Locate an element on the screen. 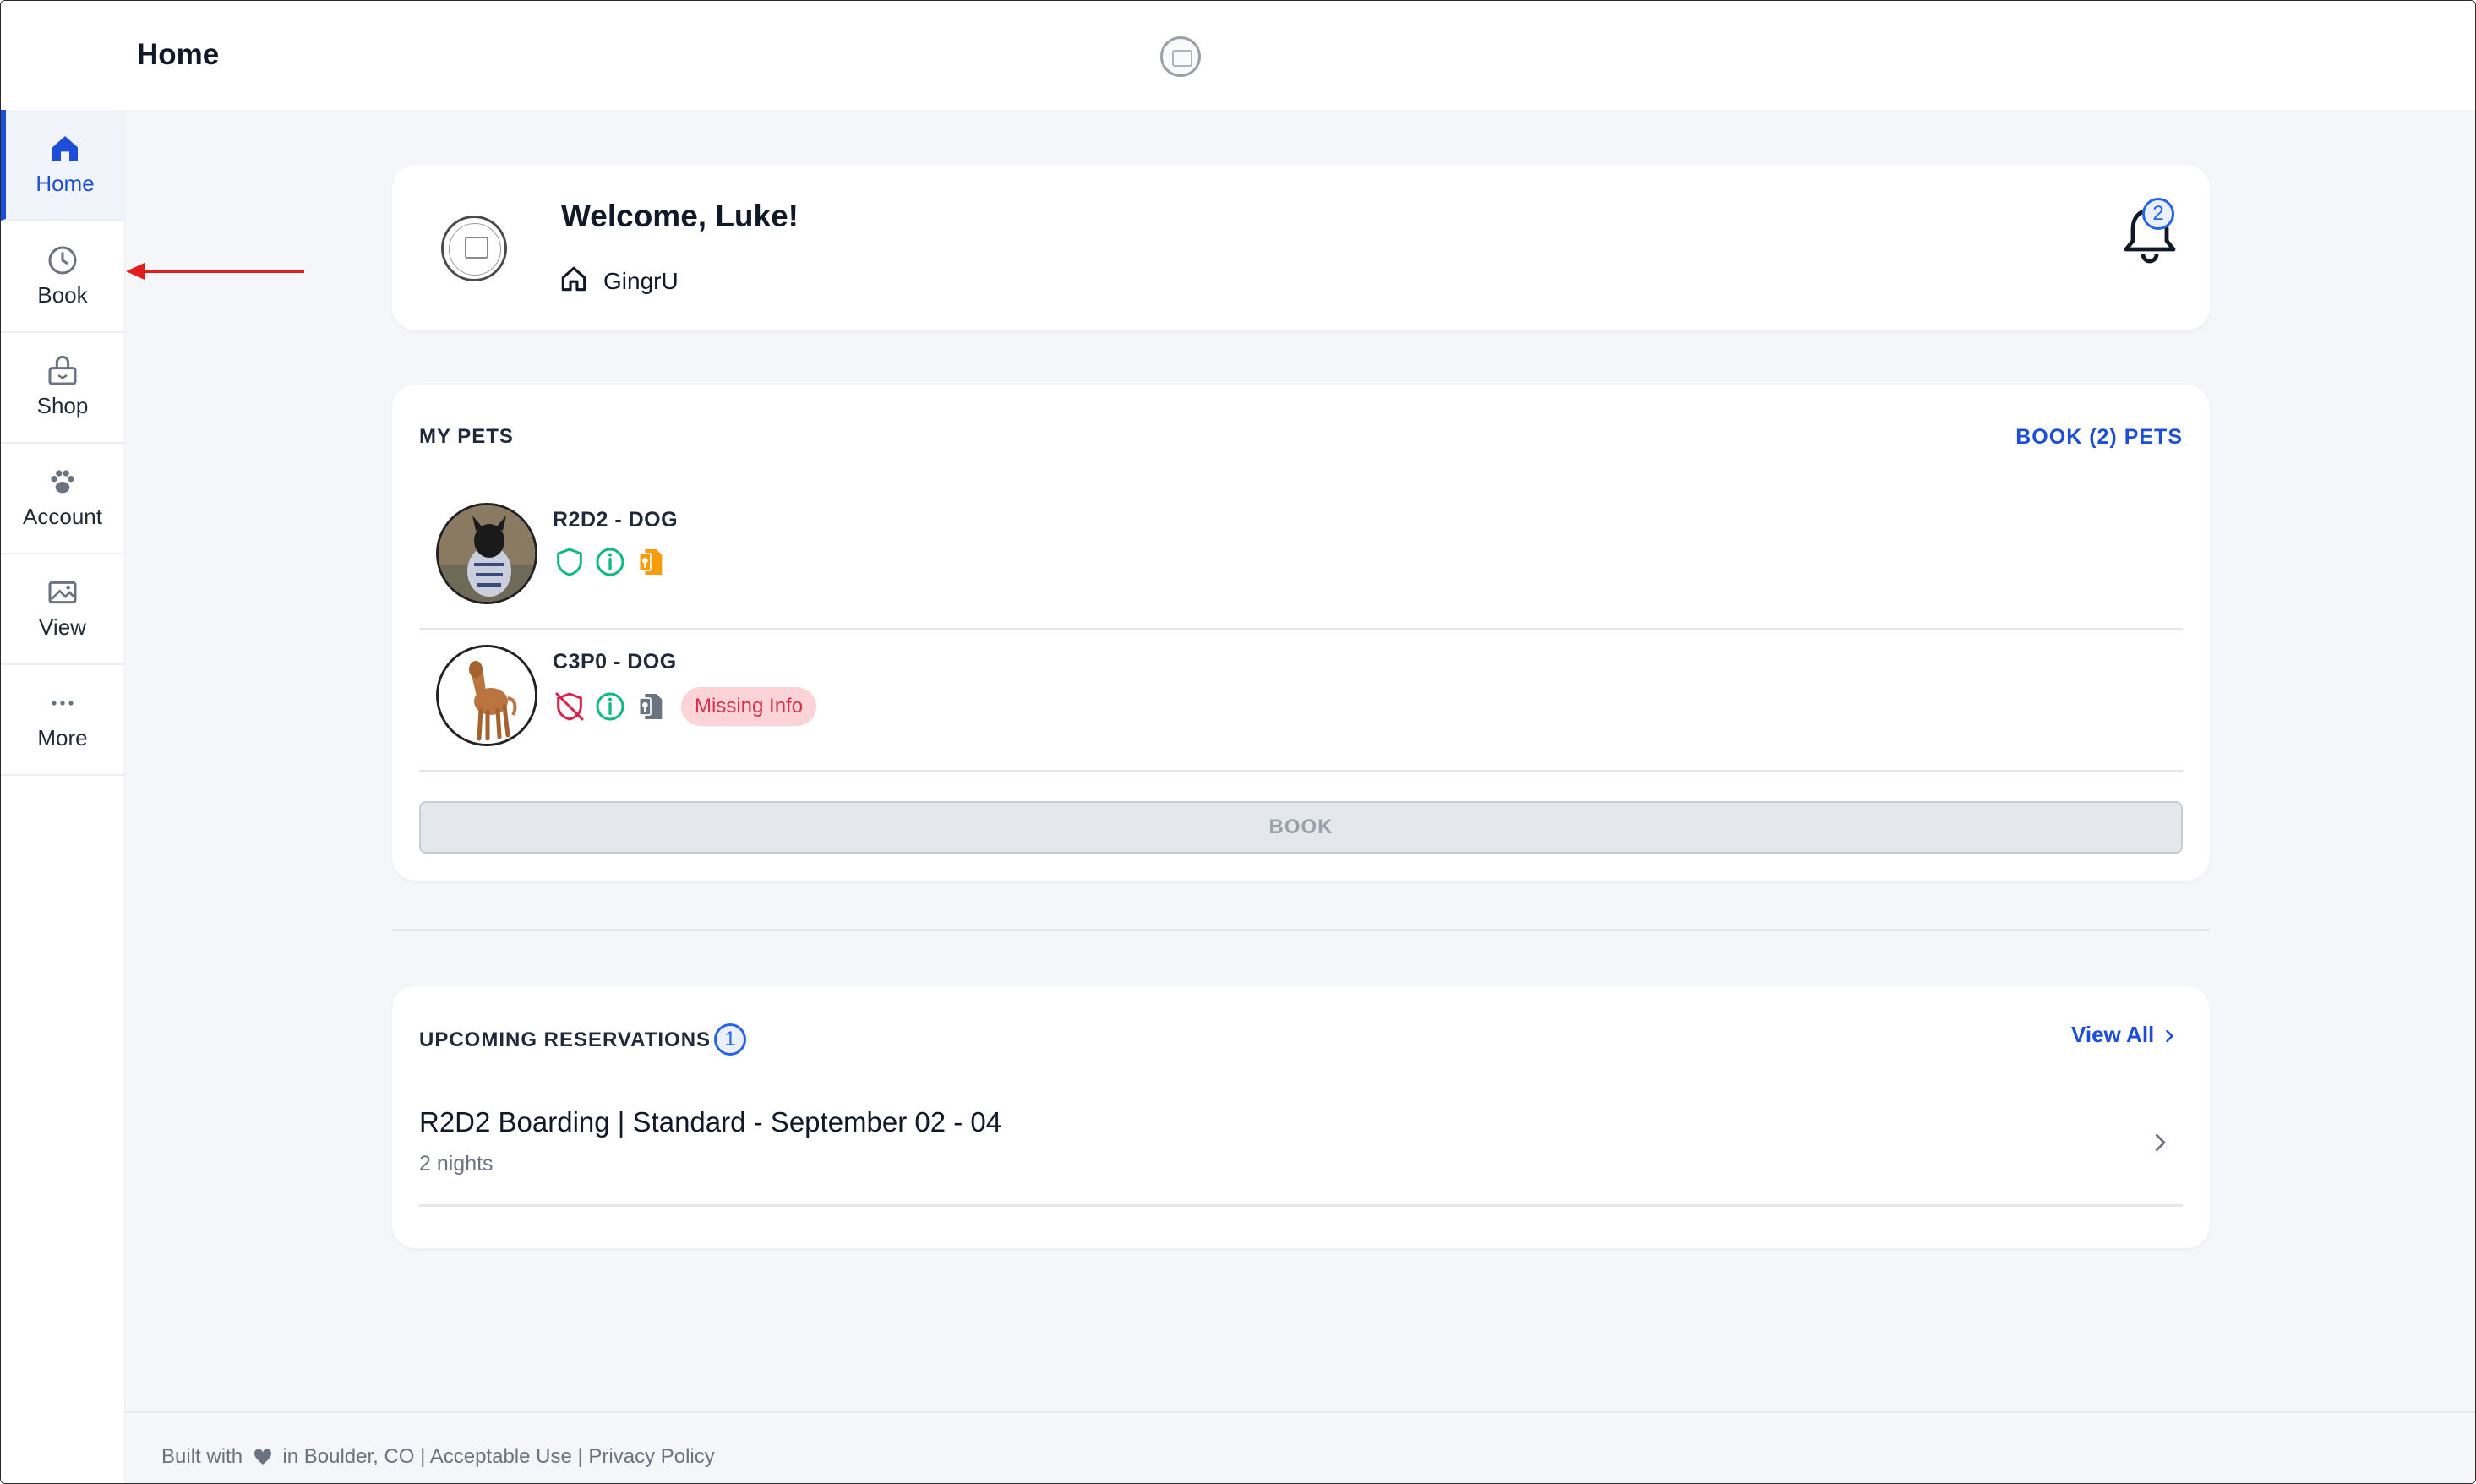 Image resolution: width=2476 pixels, height=1484 pixels. reservation-count-badge: 1 is located at coordinates (730, 1040).